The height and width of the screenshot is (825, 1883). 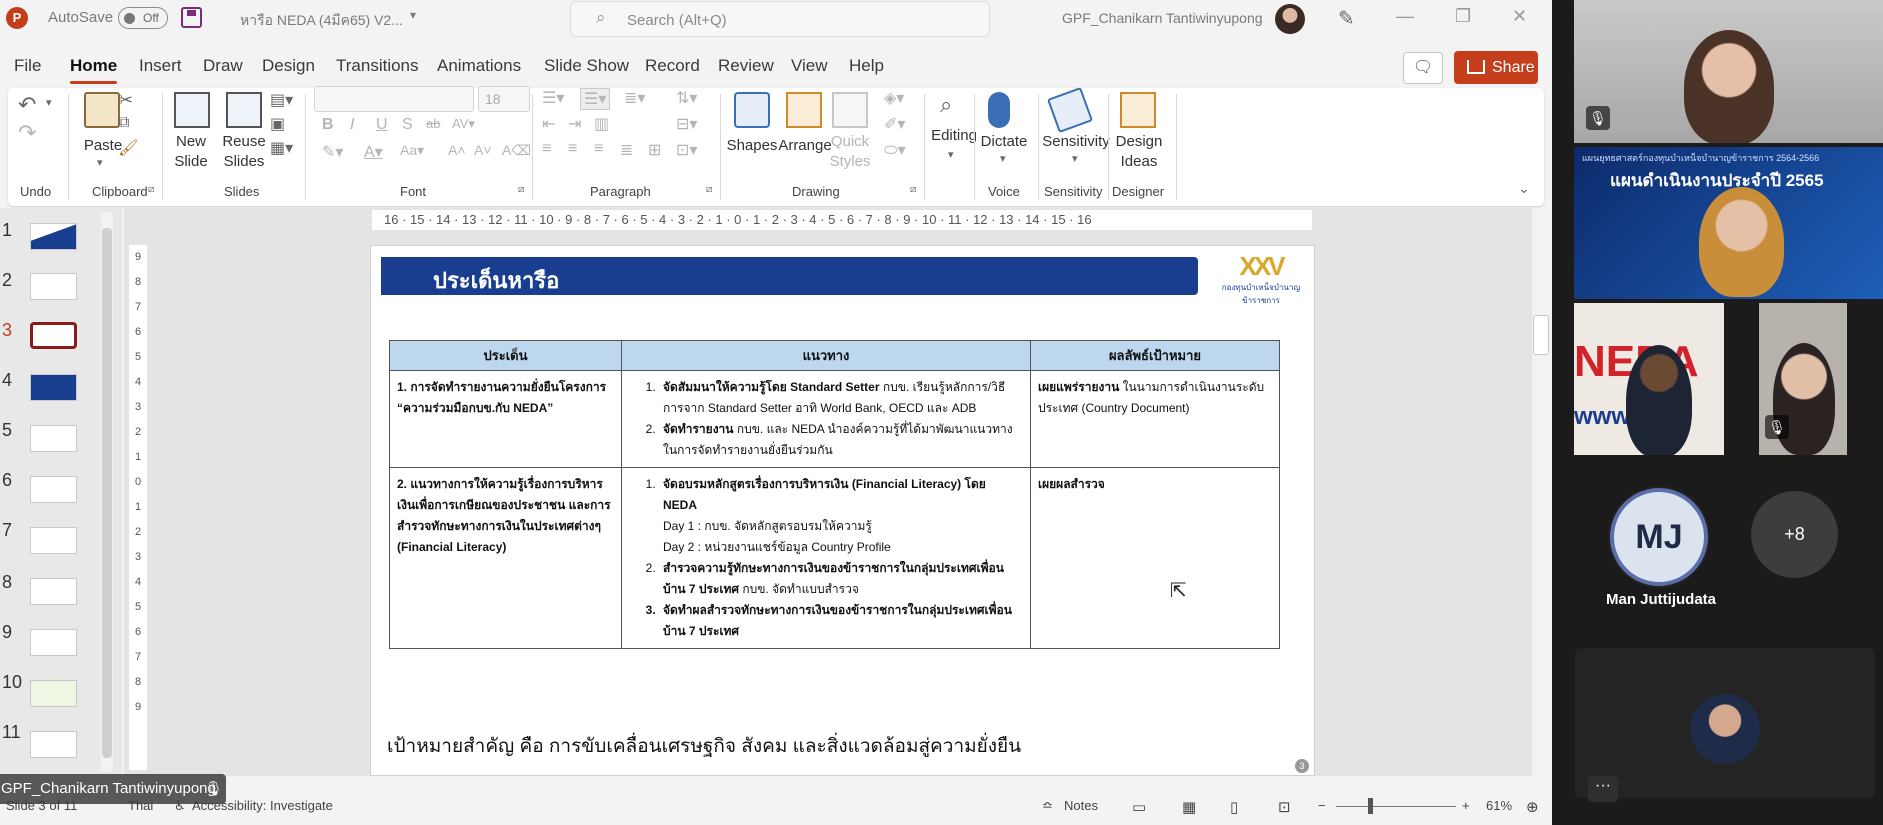 I want to click on quick-styles-label-2: Styles, so click(x=850, y=162).